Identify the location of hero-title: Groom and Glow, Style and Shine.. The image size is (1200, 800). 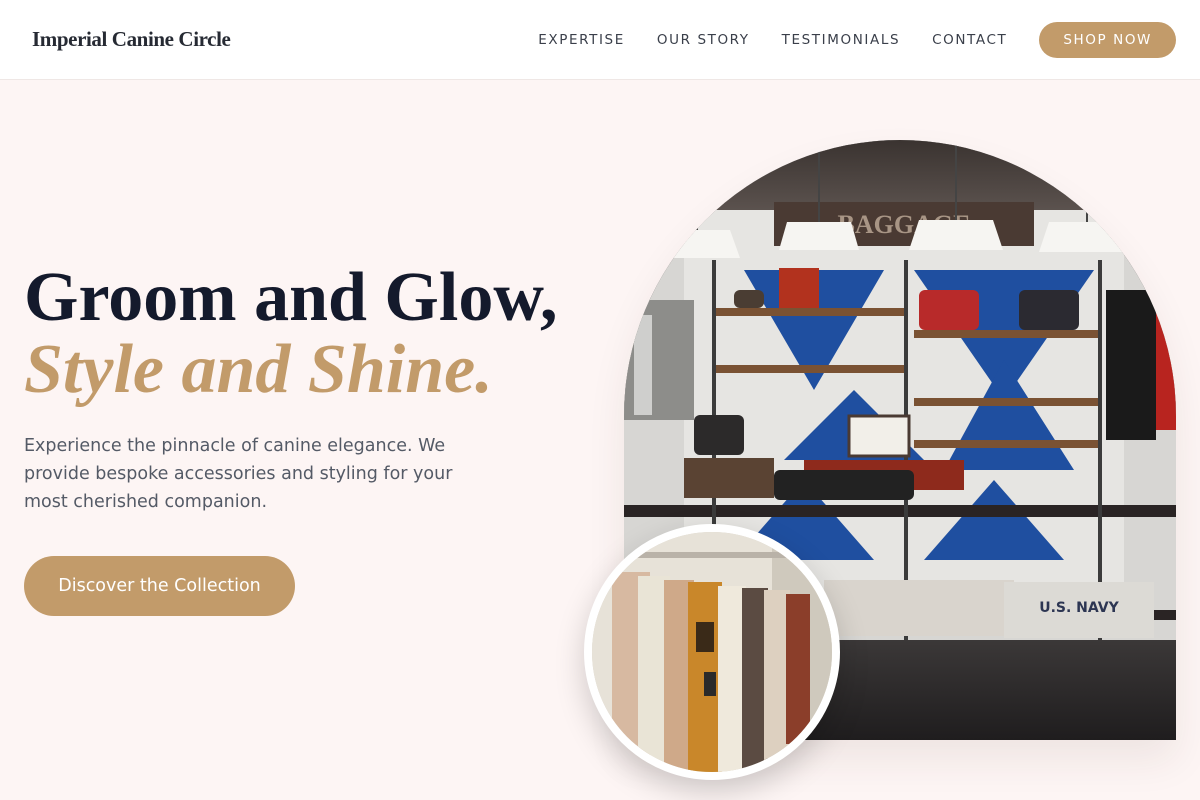
(291, 334).